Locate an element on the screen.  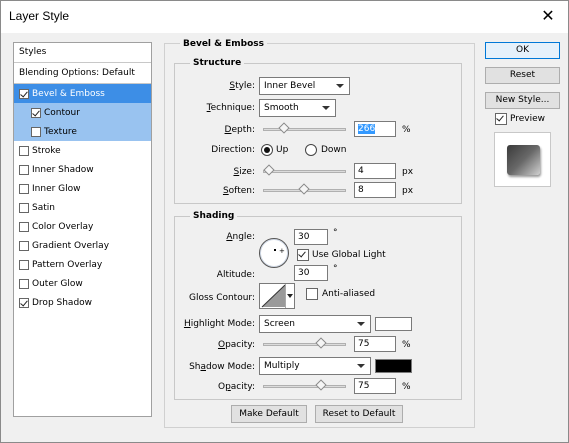
blending-options-item: Blending Options: Default is located at coordinates (82, 73).